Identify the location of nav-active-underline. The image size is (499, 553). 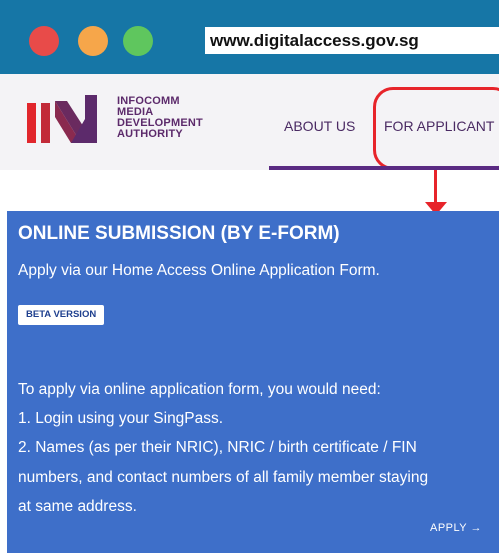
(384, 168).